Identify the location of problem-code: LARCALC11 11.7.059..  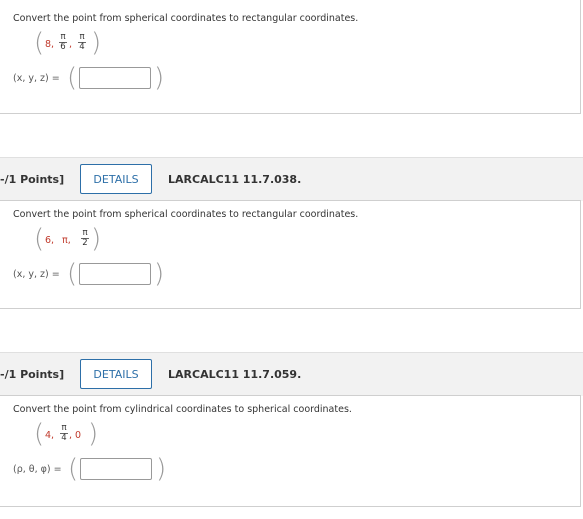
(235, 374).